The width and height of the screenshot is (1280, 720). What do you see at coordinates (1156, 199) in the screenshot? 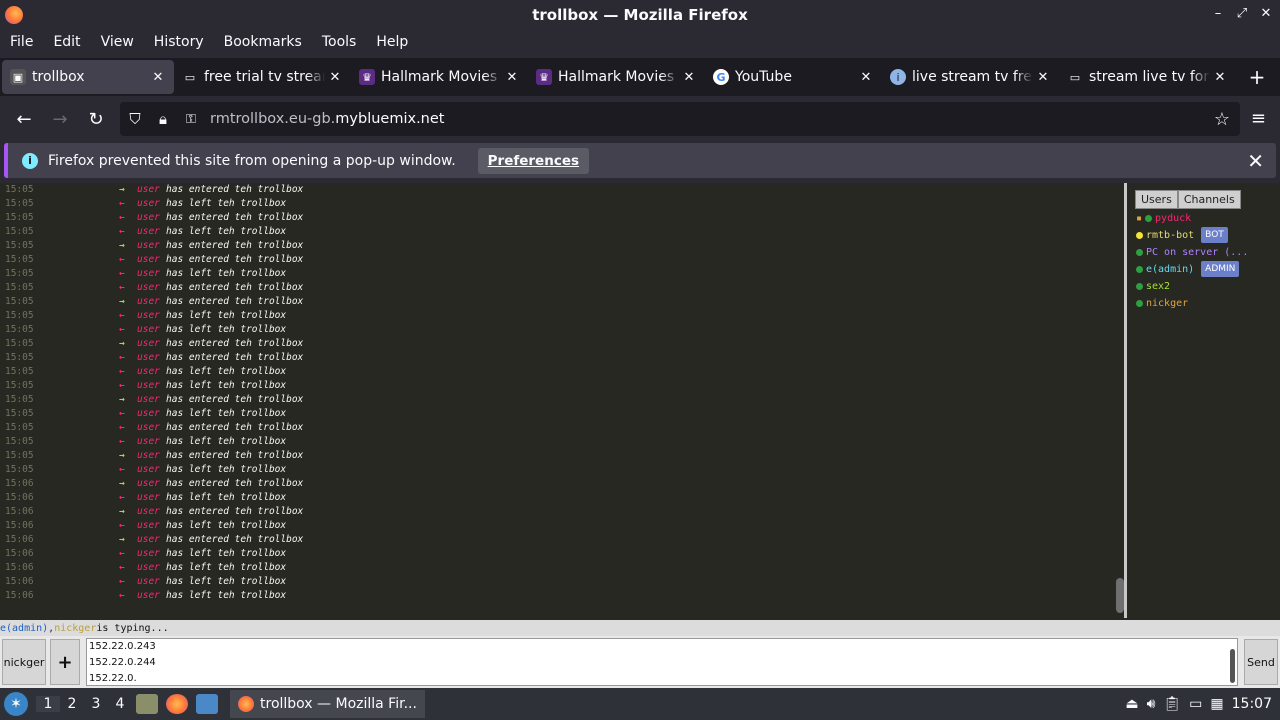
I see `tab-users: Users` at bounding box center [1156, 199].